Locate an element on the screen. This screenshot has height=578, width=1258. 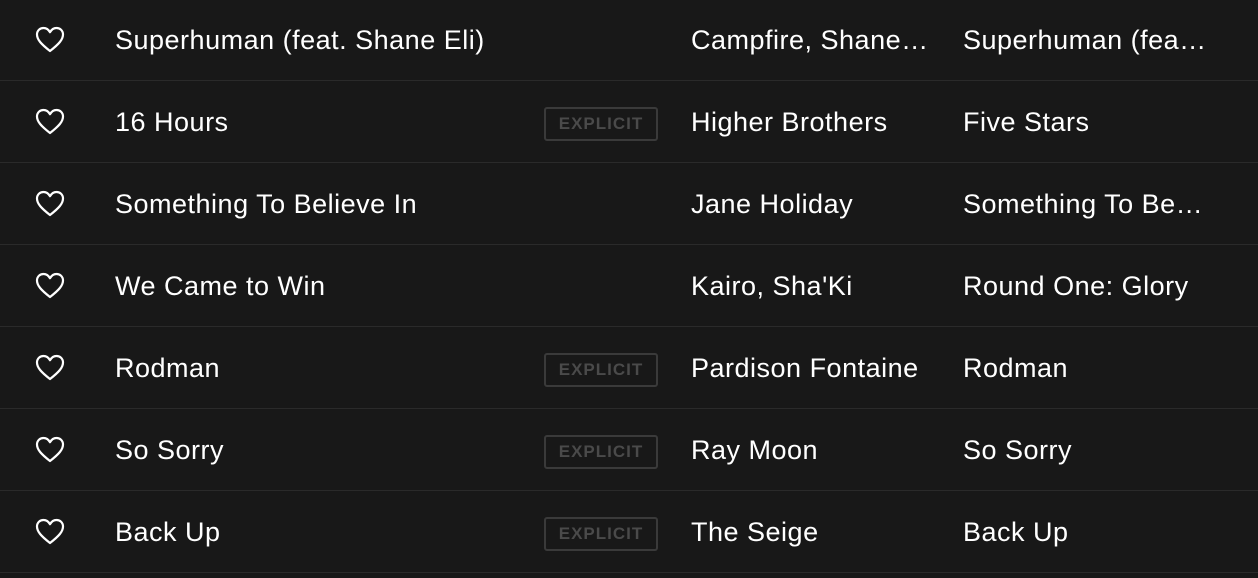
track-artist: The Seige is located at coordinates (812, 532).